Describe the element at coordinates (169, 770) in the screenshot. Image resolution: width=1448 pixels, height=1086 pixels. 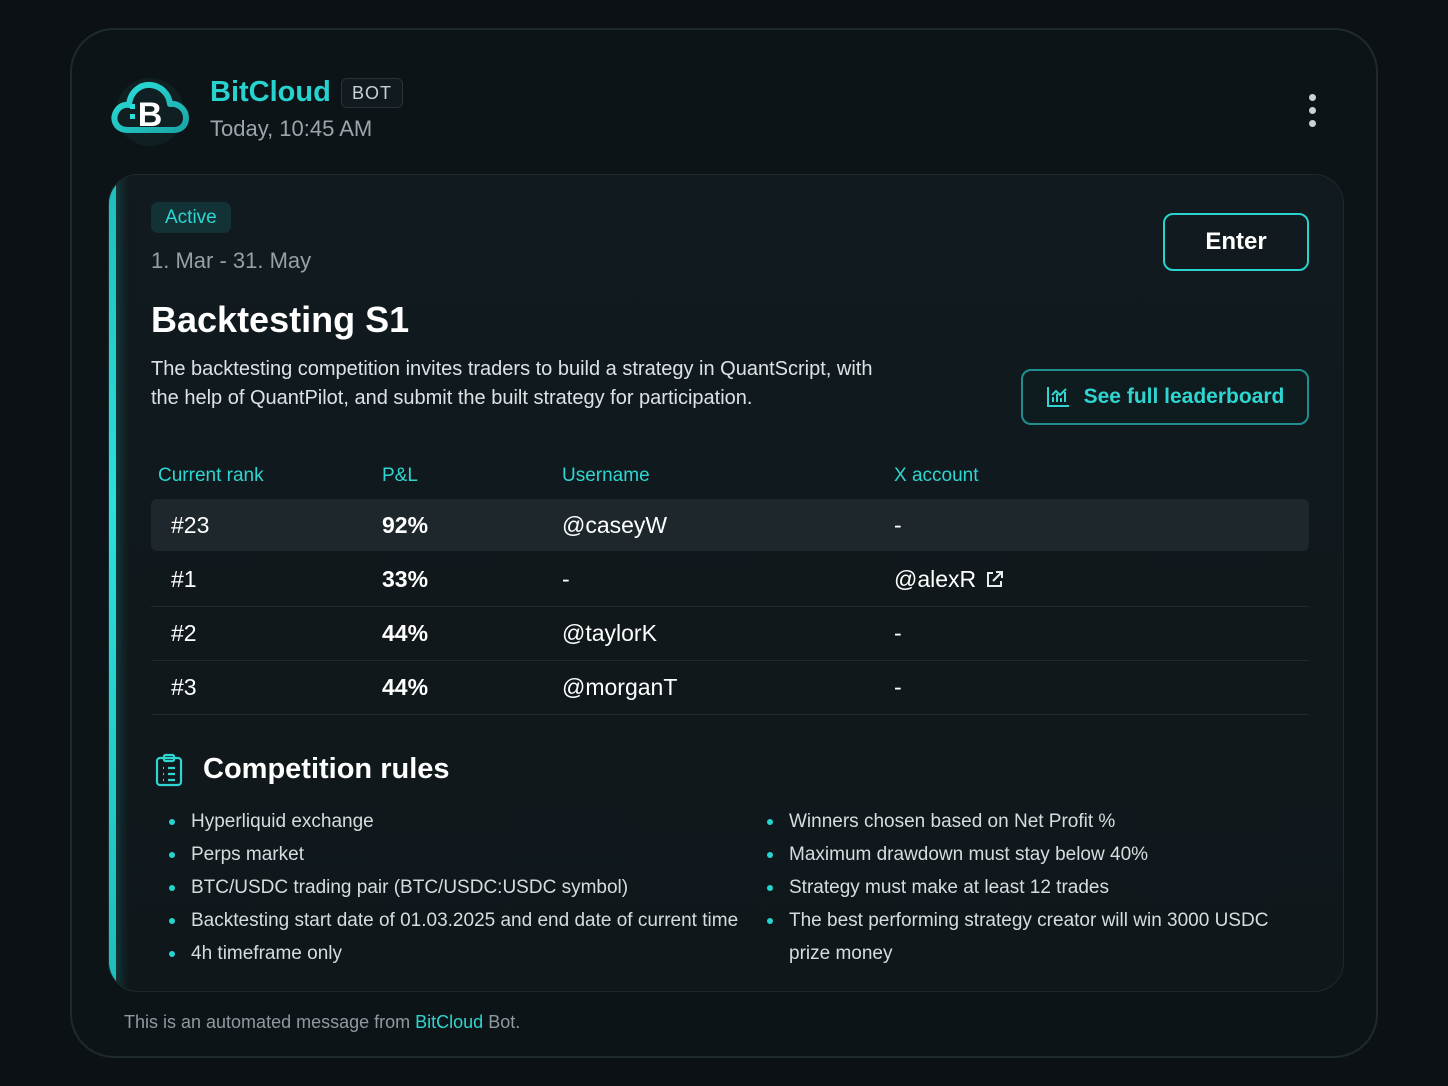
I see `clipboard-icon` at that location.